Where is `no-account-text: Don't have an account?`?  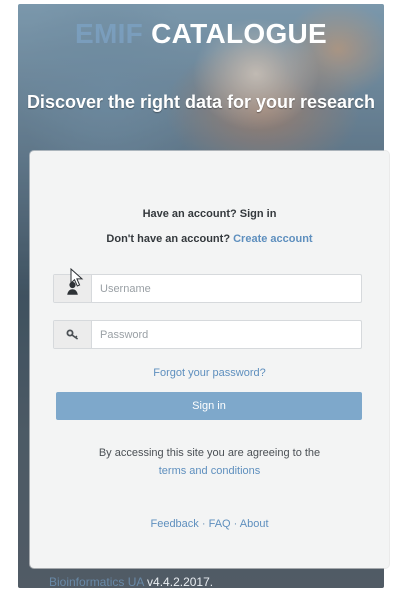 no-account-text: Don't have an account? is located at coordinates (168, 239).